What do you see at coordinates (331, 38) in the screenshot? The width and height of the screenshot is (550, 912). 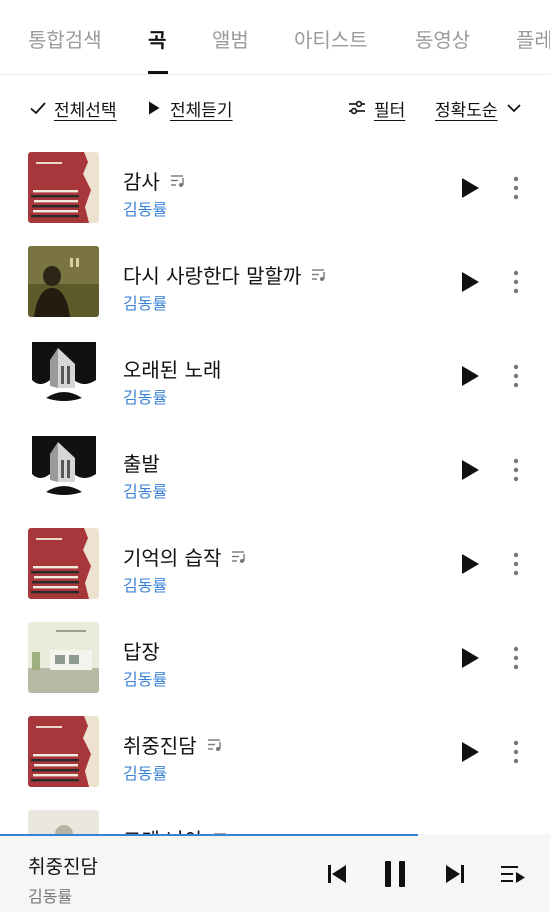 I see `tab-artists: 아티스트` at bounding box center [331, 38].